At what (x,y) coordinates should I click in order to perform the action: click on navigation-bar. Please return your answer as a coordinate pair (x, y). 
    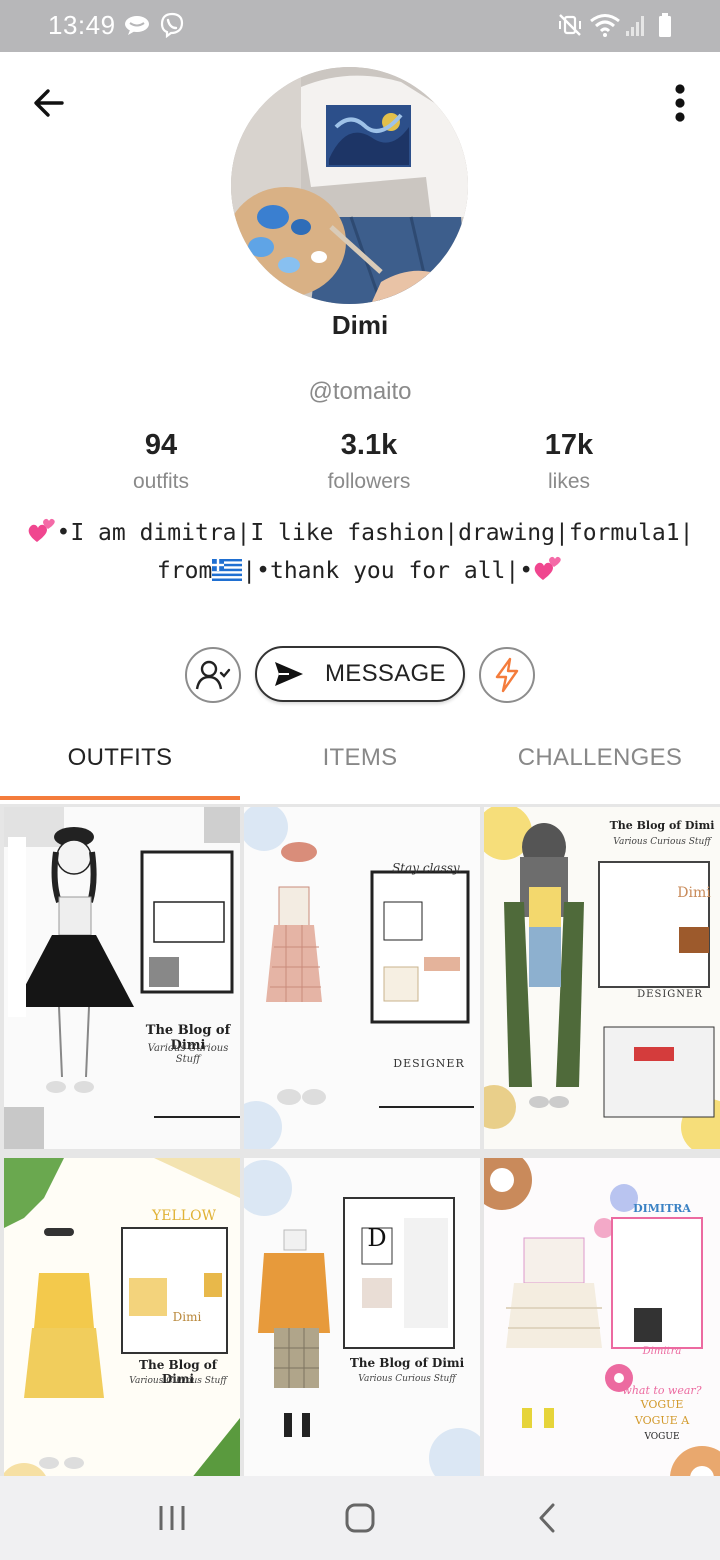
    Looking at the image, I should click on (360, 1518).